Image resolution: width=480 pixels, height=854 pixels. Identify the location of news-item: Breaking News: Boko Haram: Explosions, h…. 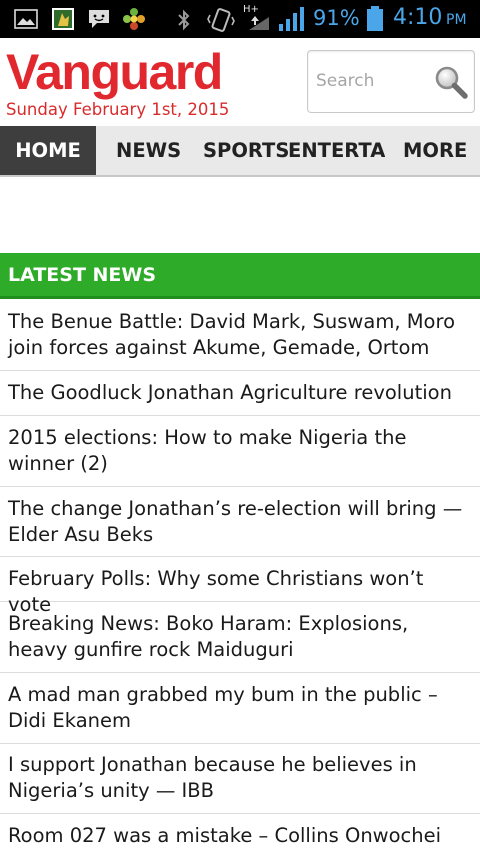
(240, 637).